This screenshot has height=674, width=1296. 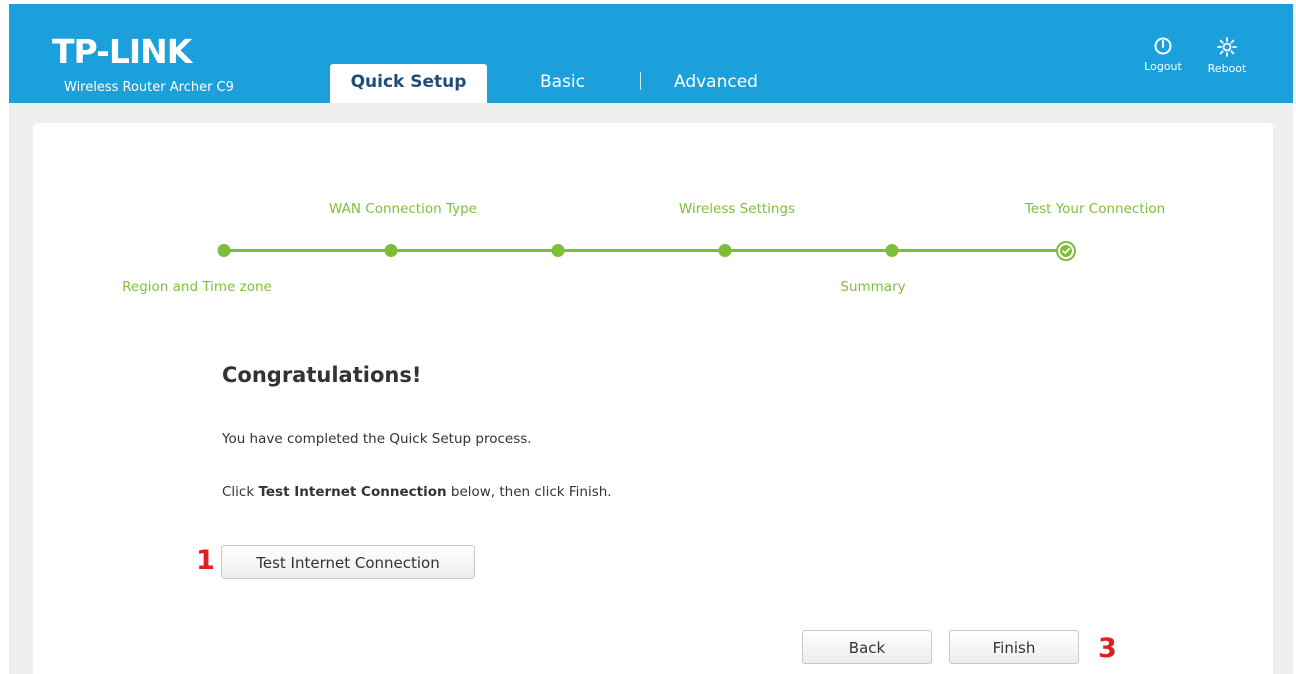 What do you see at coordinates (1014, 647) in the screenshot?
I see `finish-button: Finish` at bounding box center [1014, 647].